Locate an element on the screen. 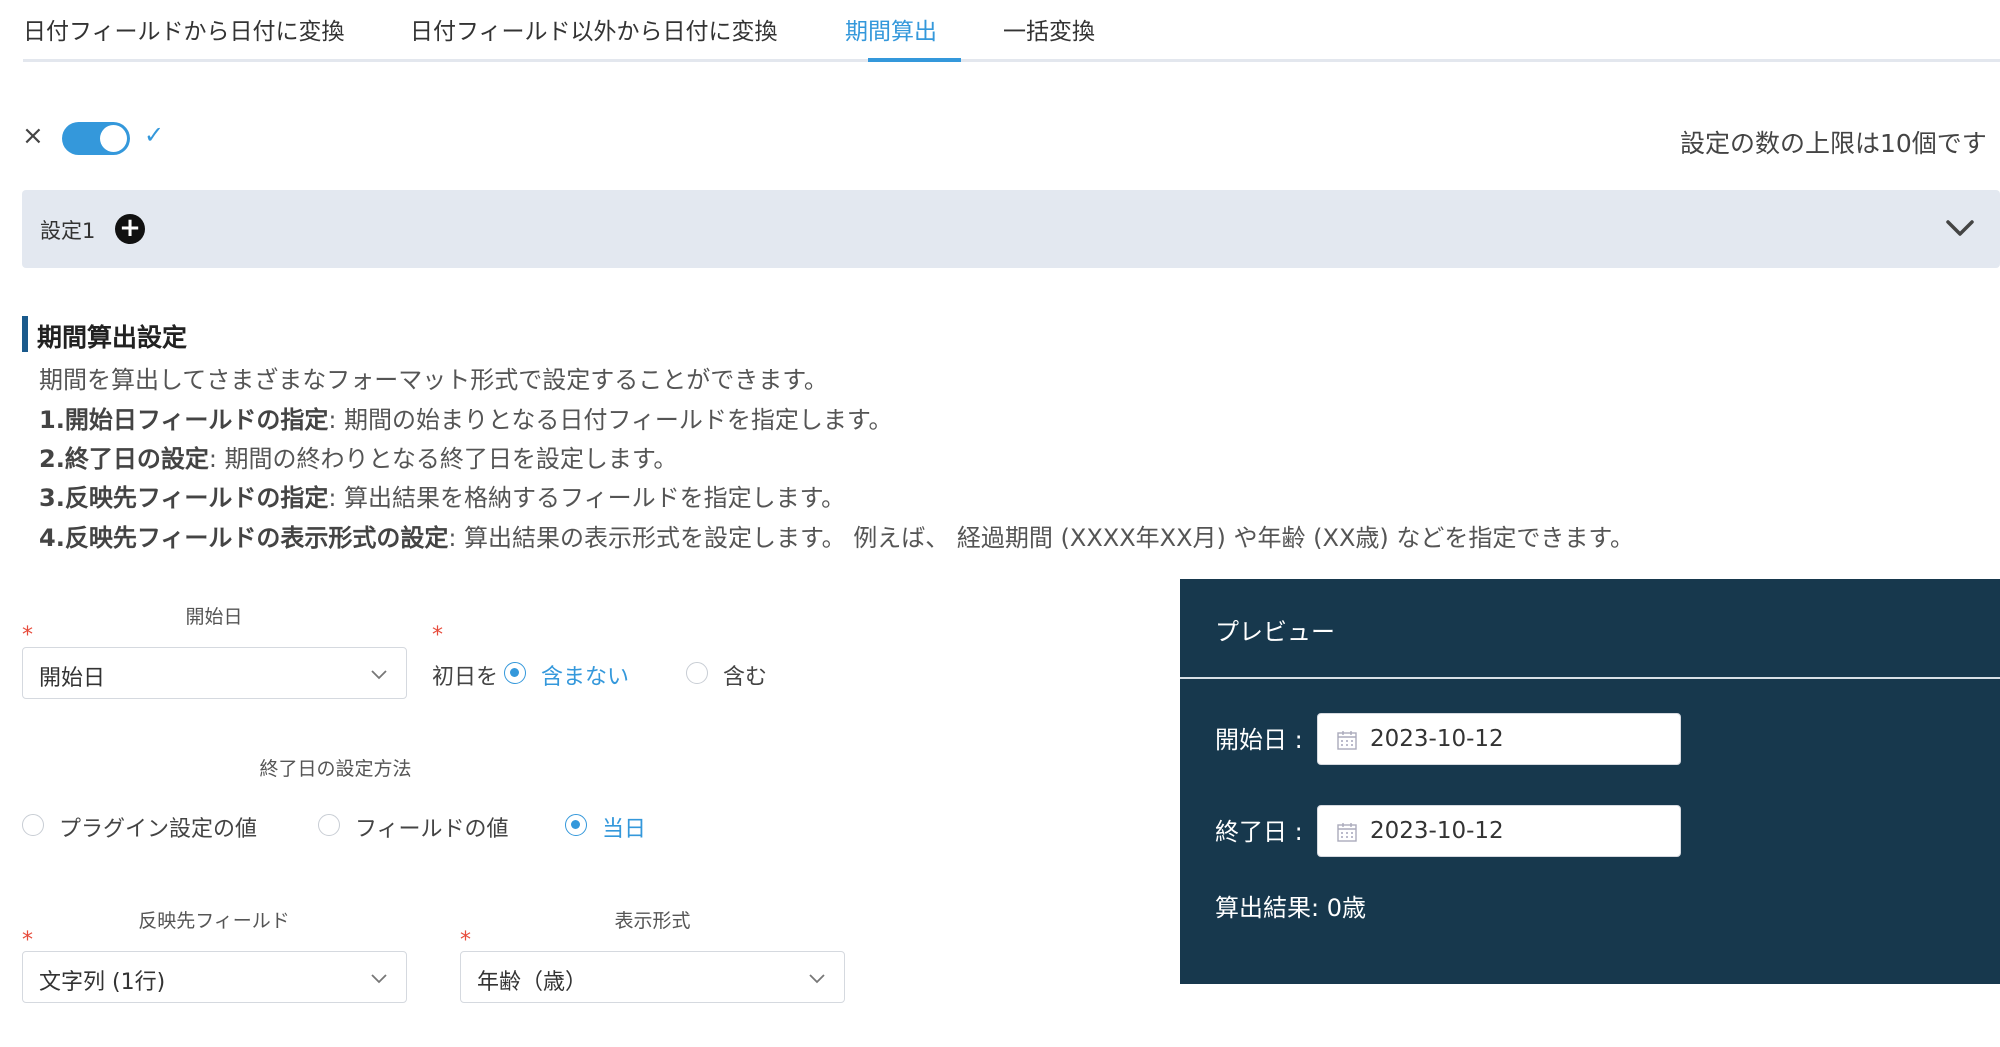  tab-non-date-field-to-date: 日付フィールド以外から日付に変換 is located at coordinates (594, 29).